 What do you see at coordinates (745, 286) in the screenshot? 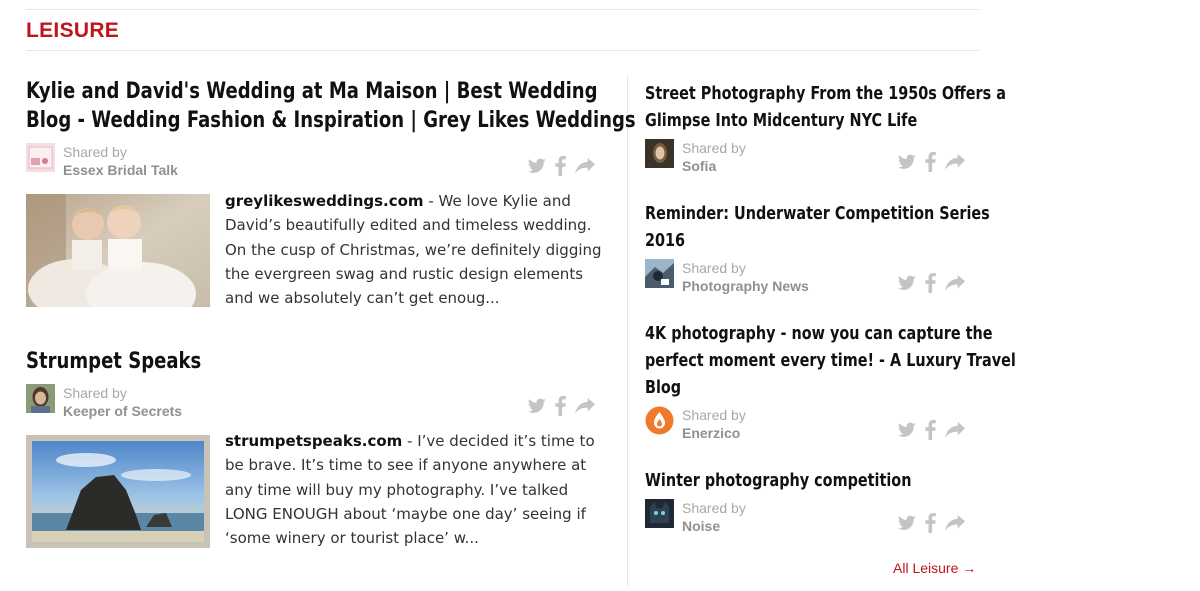
I see `author-link: Photography News` at bounding box center [745, 286].